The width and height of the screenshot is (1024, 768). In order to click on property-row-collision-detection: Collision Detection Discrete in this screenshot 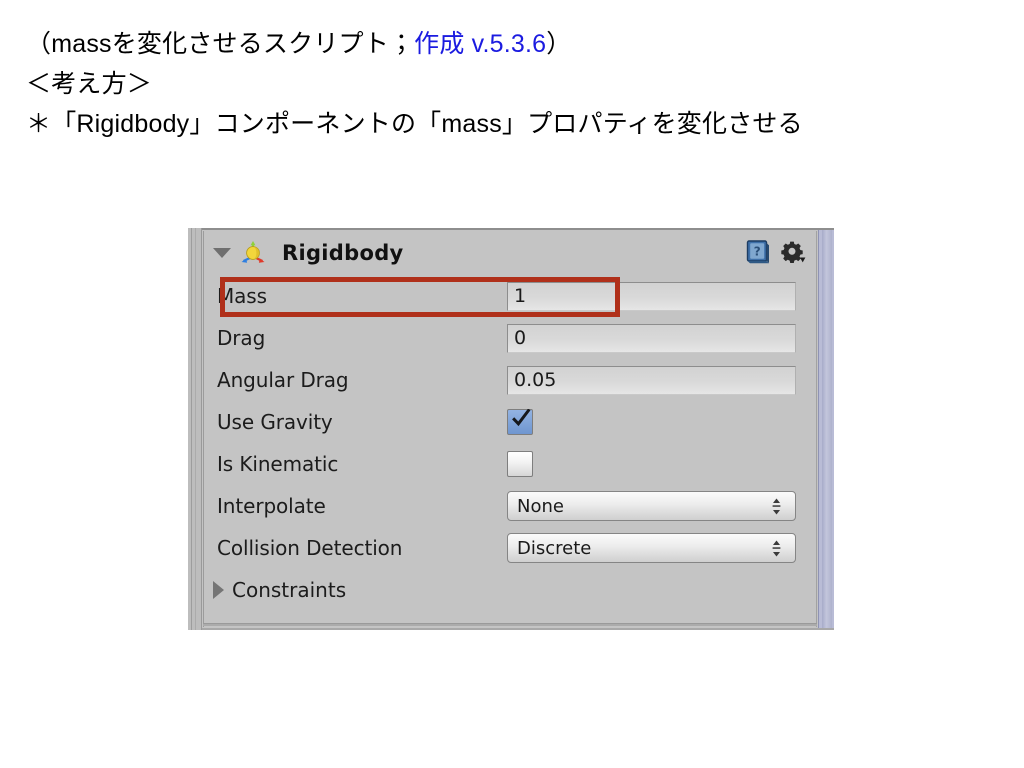, I will do `click(510, 548)`.